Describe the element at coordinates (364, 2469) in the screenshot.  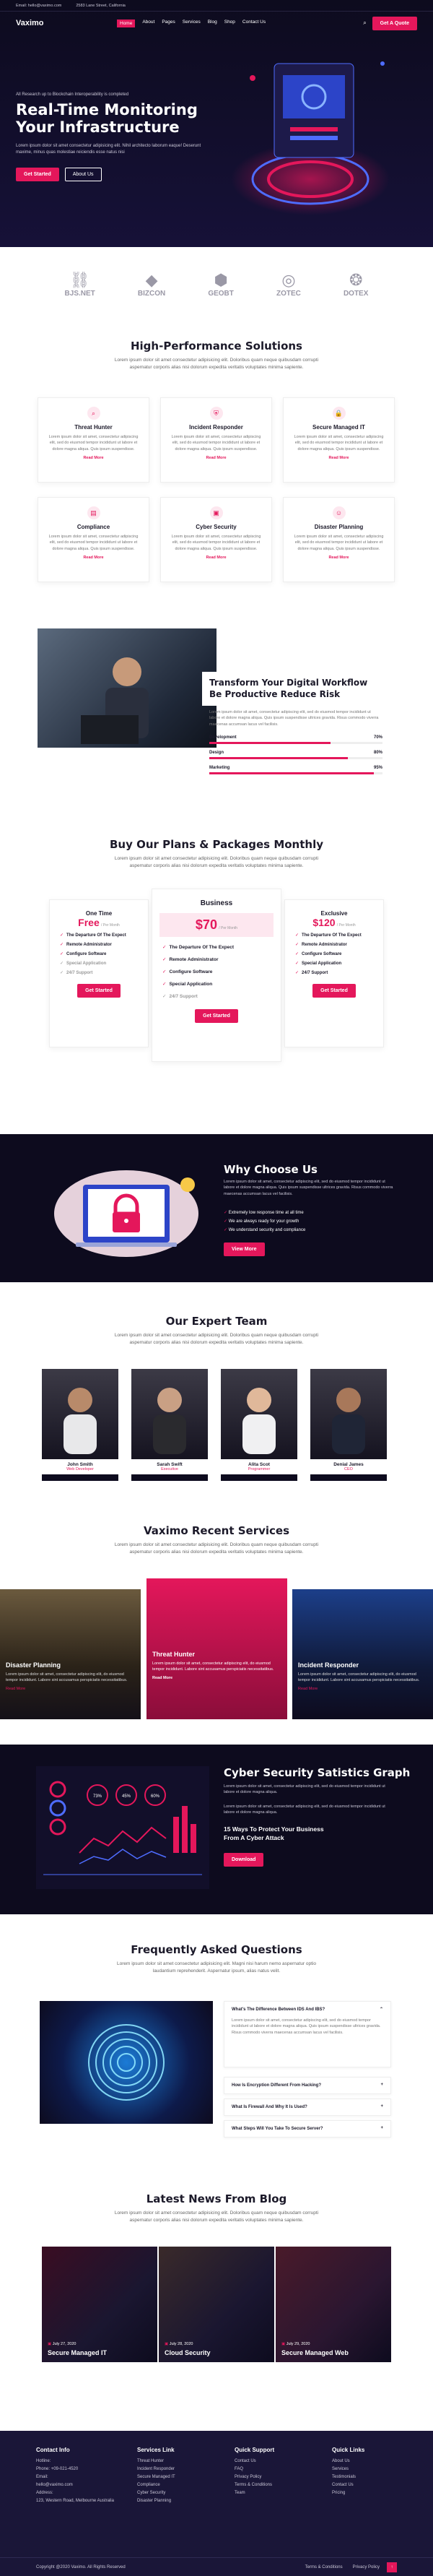
I see `footer-link: Services` at that location.